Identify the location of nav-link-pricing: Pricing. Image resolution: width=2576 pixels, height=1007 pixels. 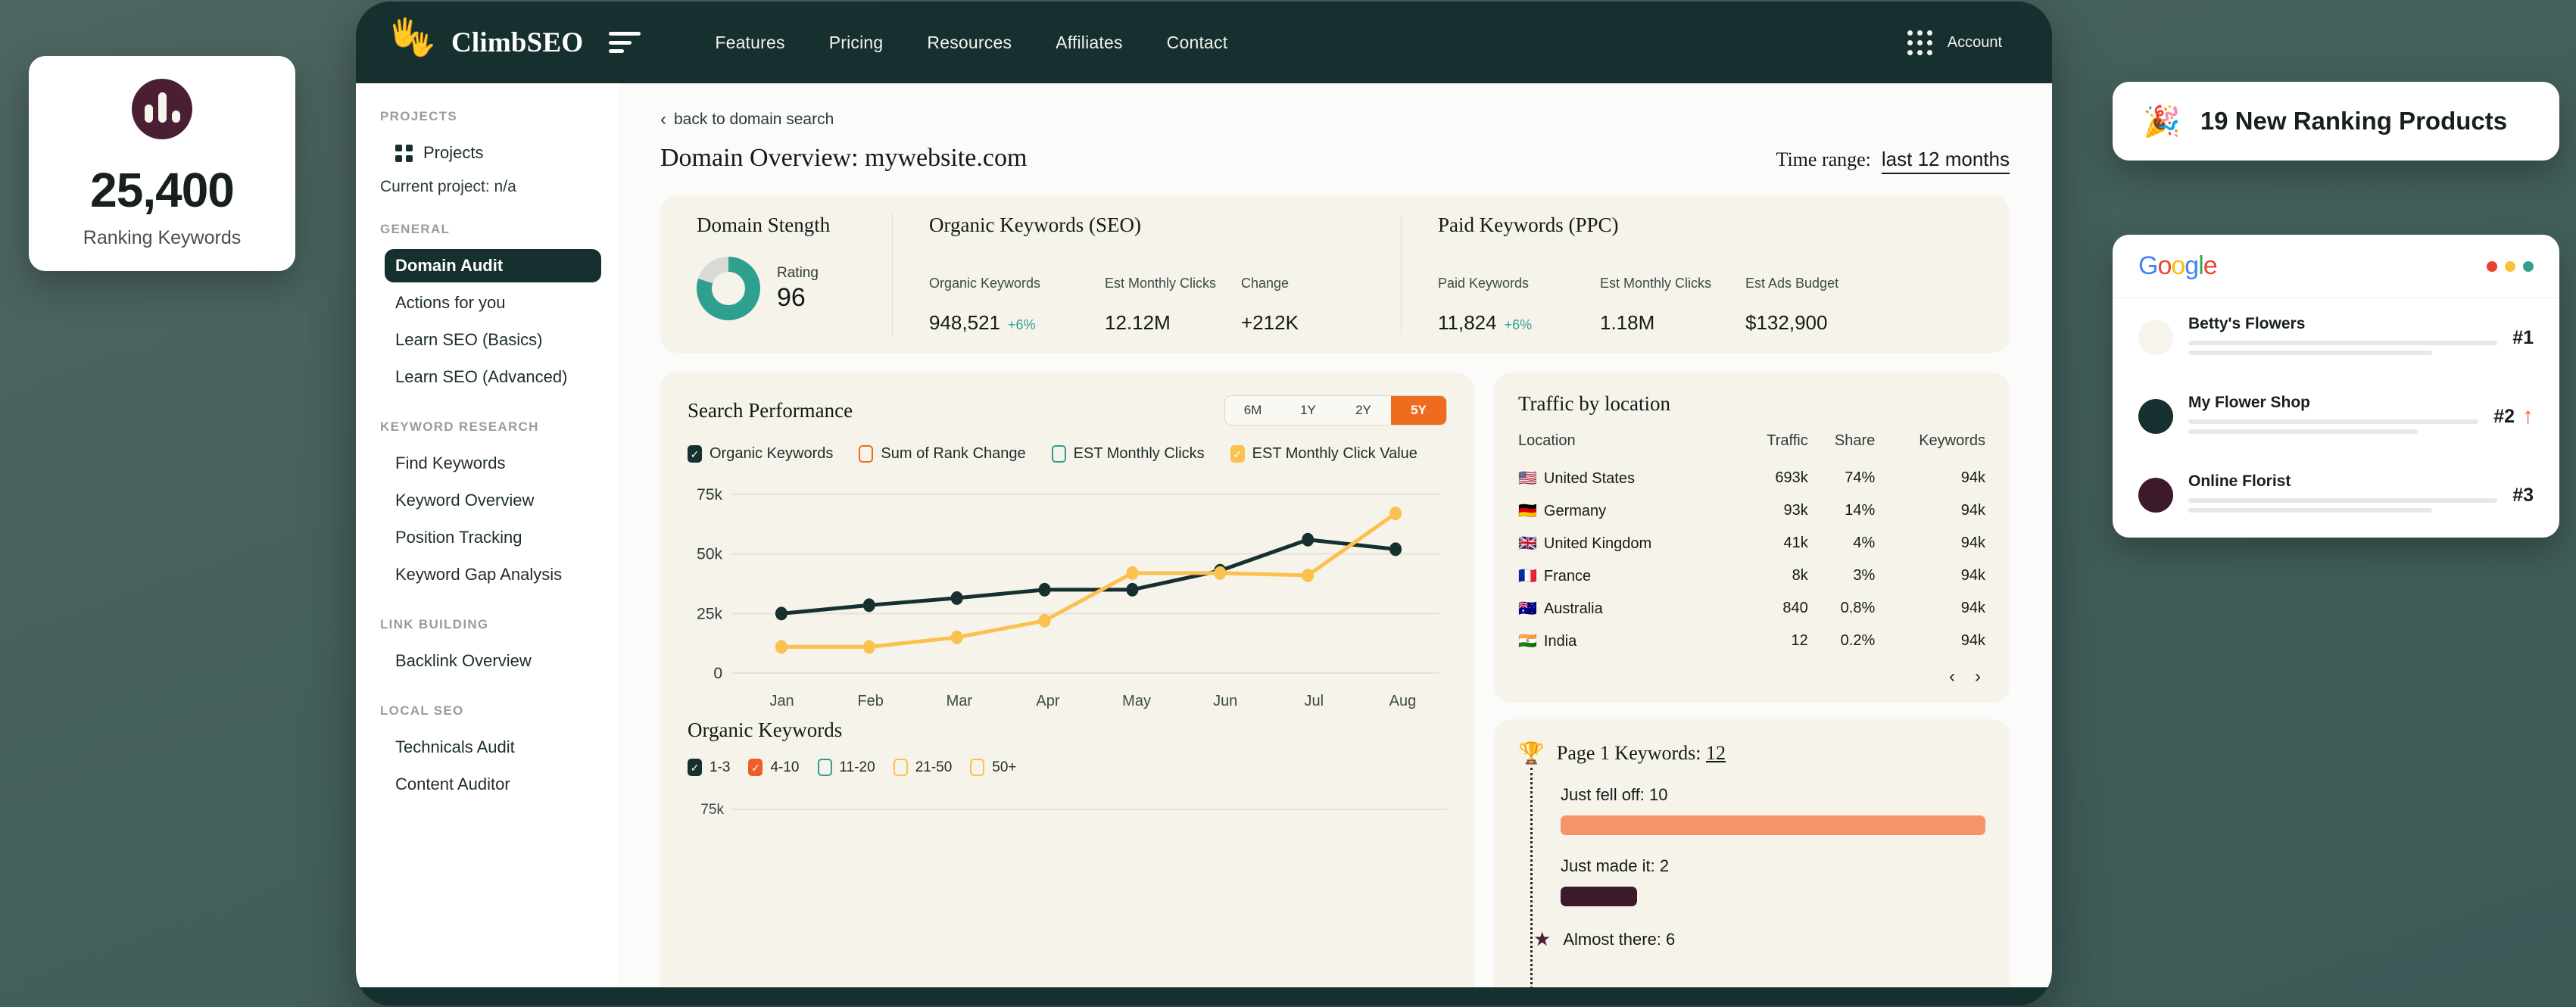
(856, 43).